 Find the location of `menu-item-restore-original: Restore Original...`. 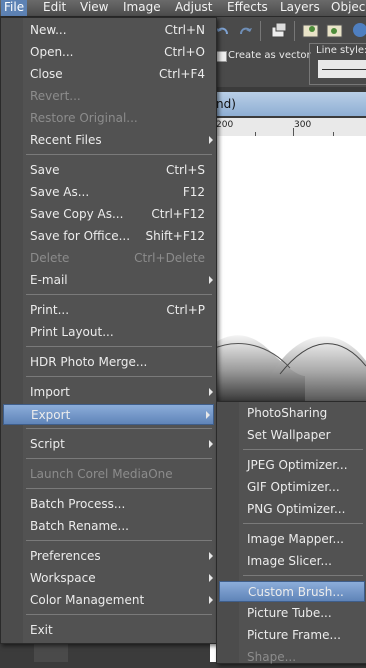

menu-item-restore-original: Restore Original... is located at coordinates (108, 118).